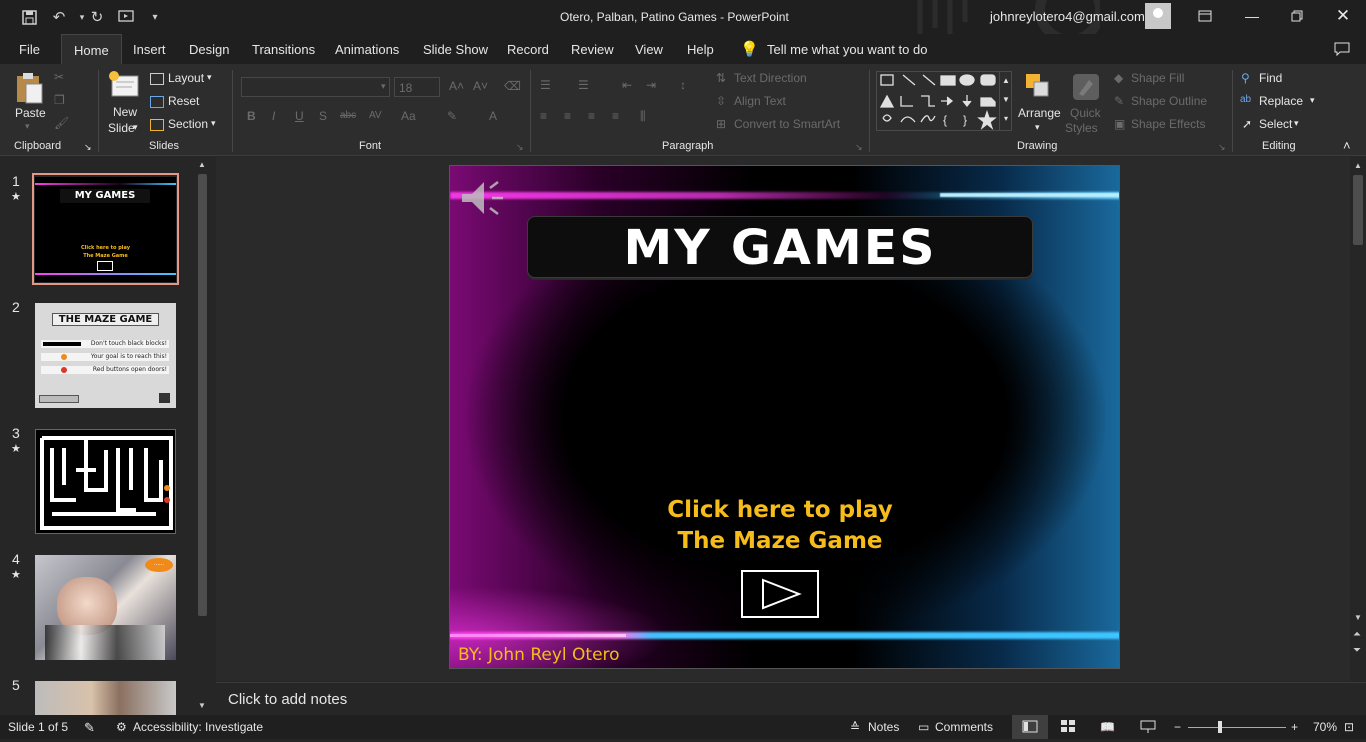 The image size is (1366, 742). Describe the element at coordinates (627, 85) in the screenshot. I see `decrease-indent-icon: ⇤` at that location.